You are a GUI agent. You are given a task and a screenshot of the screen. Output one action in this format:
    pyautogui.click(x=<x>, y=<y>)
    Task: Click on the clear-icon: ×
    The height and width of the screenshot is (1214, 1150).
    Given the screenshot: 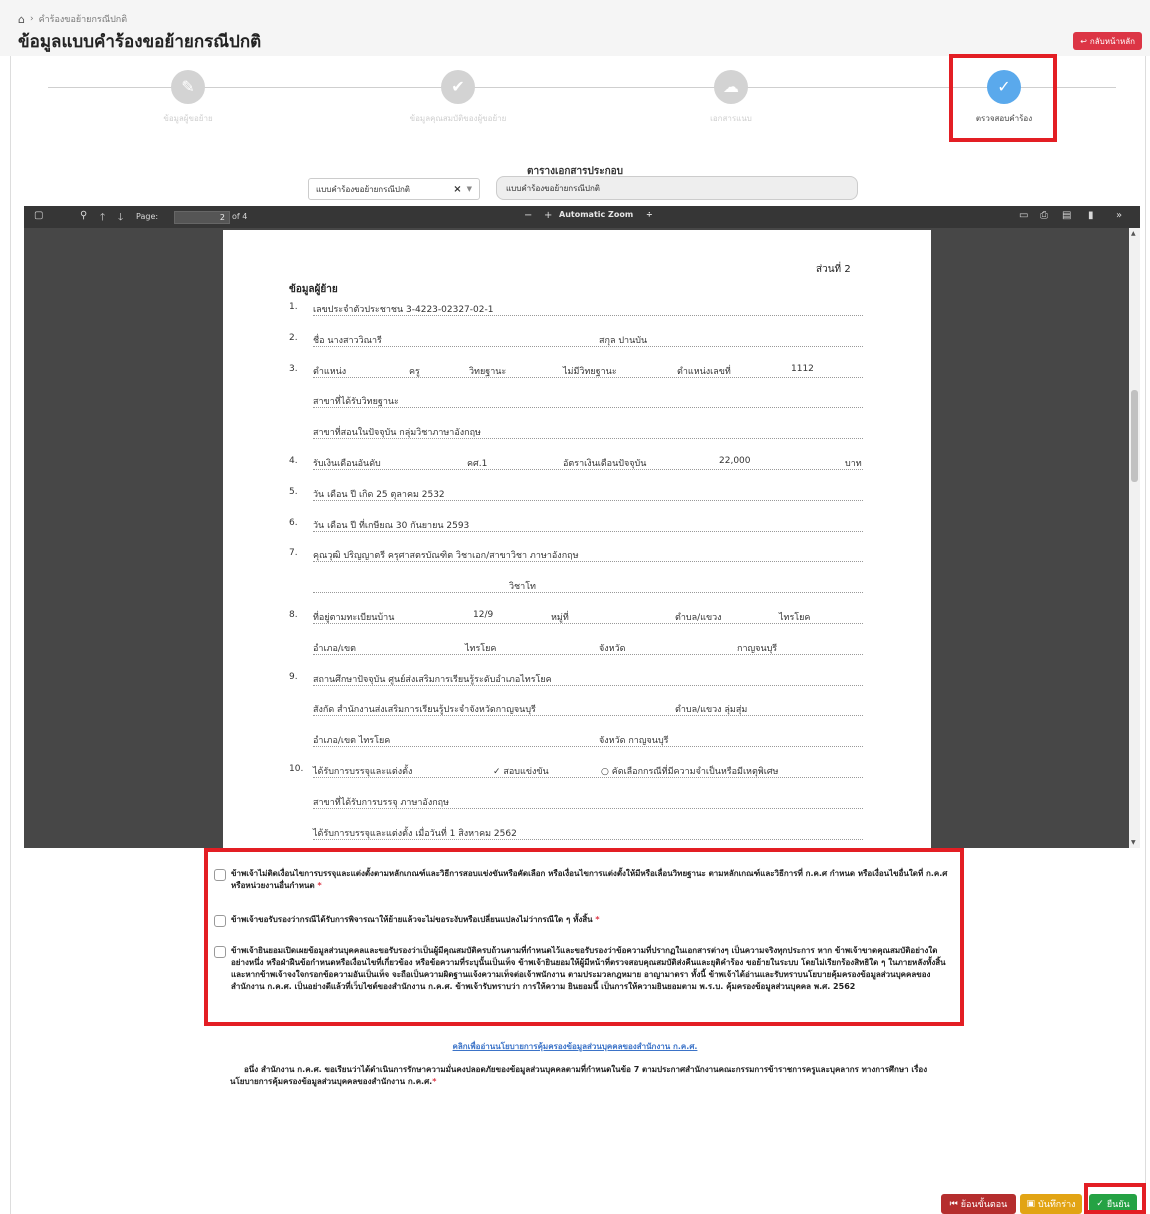 What is the action you would take?
    pyautogui.click(x=457, y=189)
    